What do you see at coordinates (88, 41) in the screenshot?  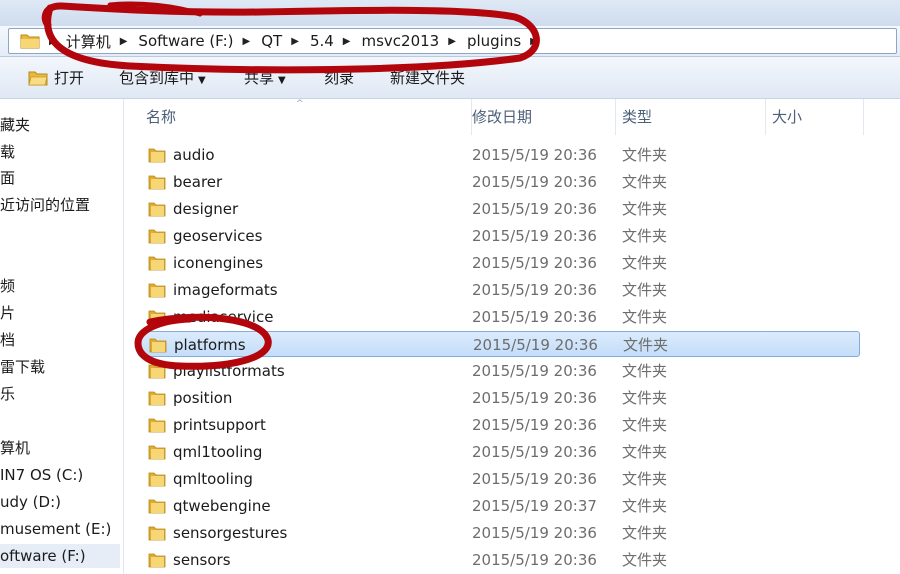 I see `breadcrumb-label: 计算机` at bounding box center [88, 41].